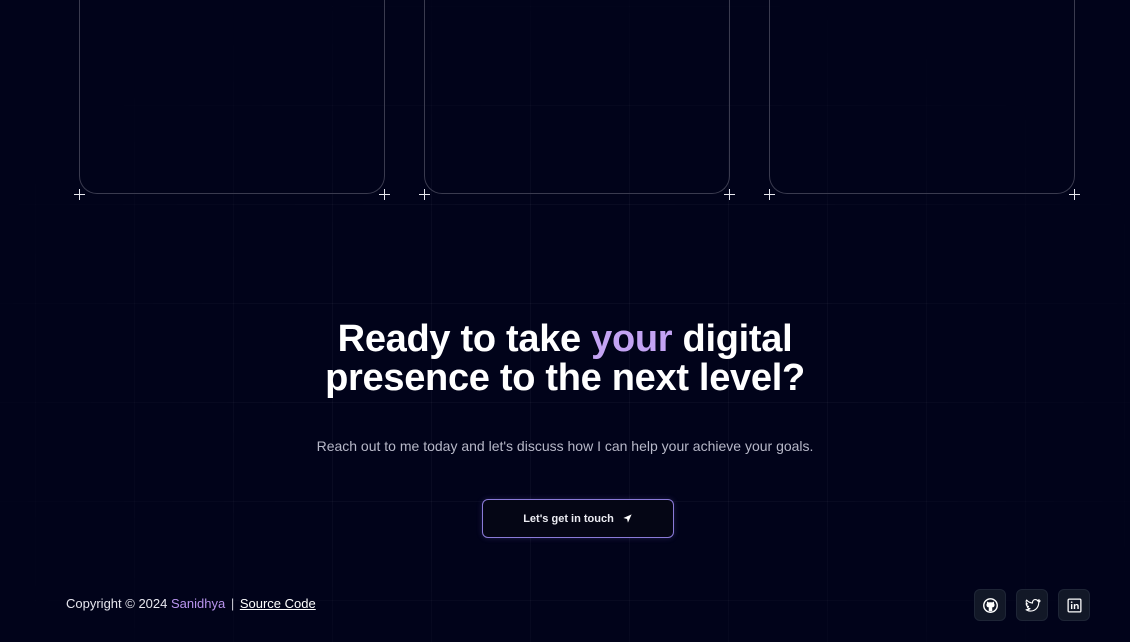 The image size is (1130, 642). I want to click on twitter-icon, so click(1033, 605).